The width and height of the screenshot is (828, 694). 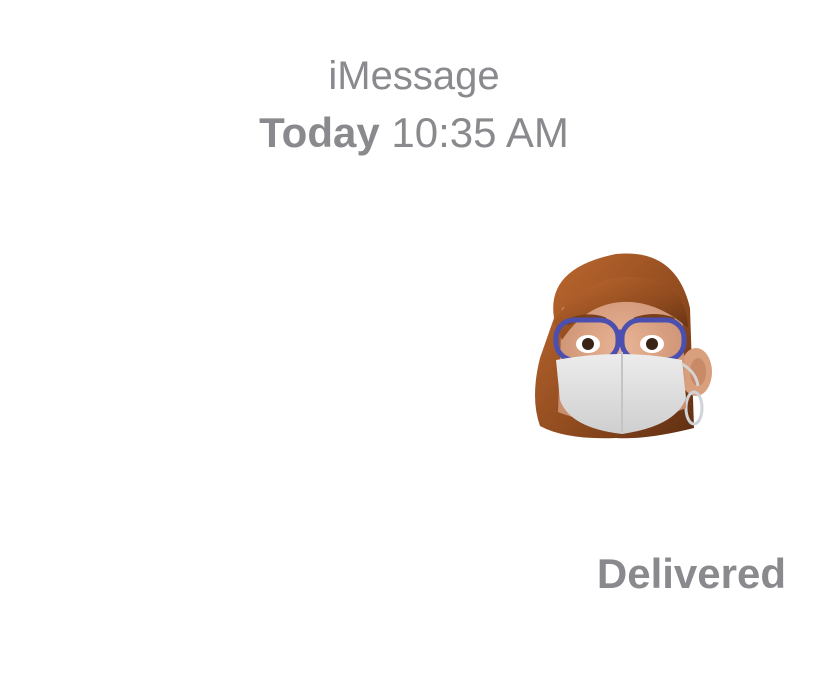 What do you see at coordinates (480, 132) in the screenshot?
I see `timestamp-time: 10:35 AM` at bounding box center [480, 132].